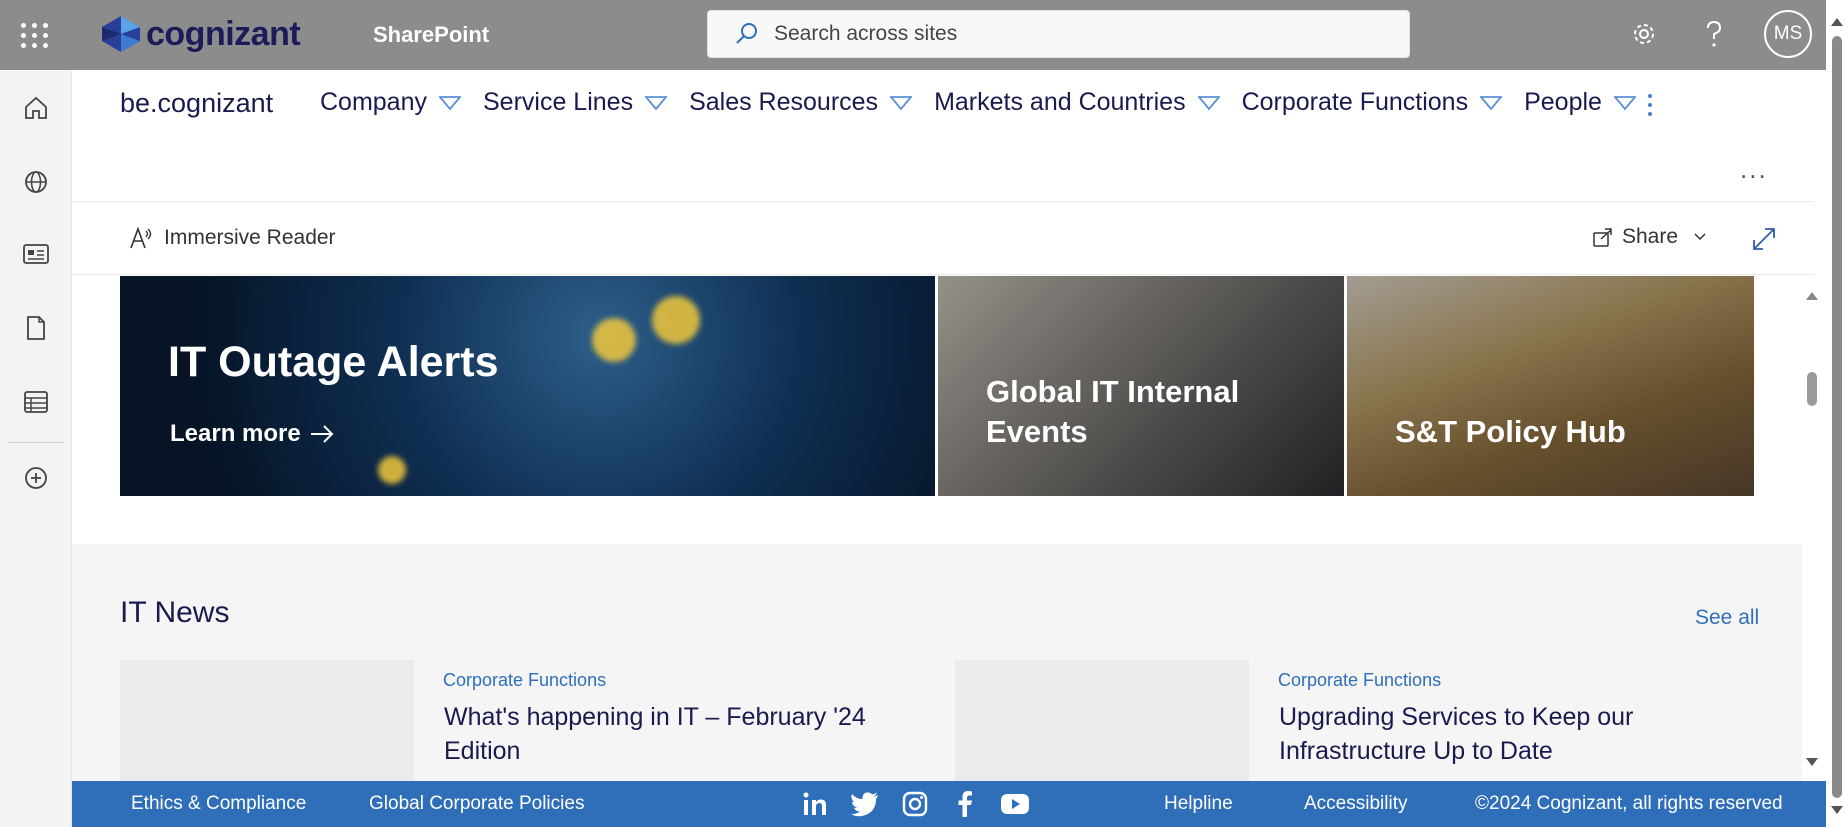  What do you see at coordinates (1510, 431) in the screenshot?
I see `hero-tile-title: S&T Policy Hub` at bounding box center [1510, 431].